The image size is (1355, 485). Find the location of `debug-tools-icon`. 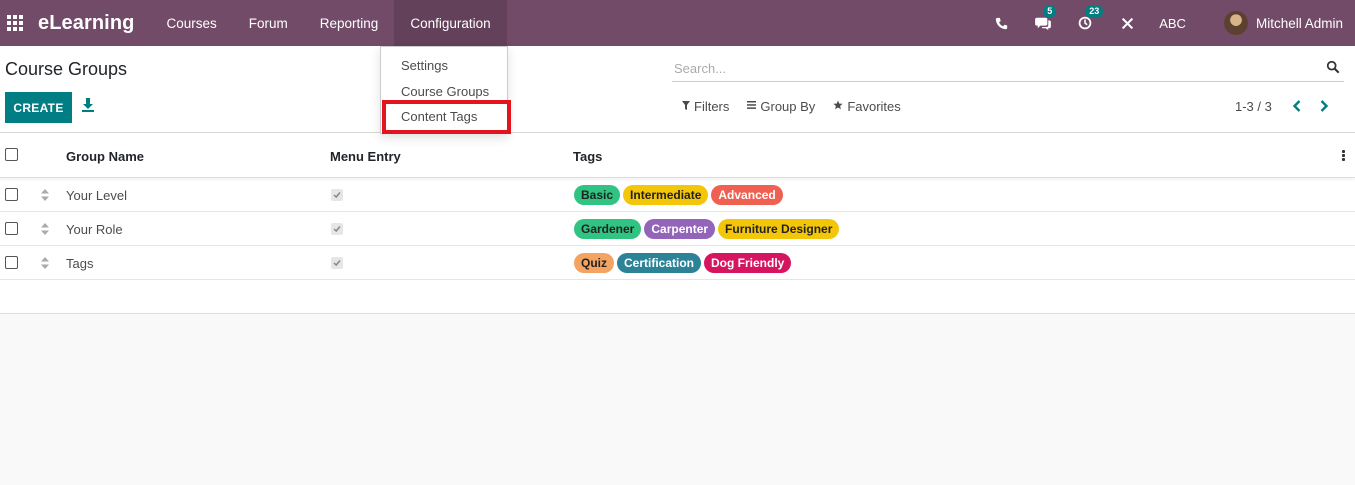

debug-tools-icon is located at coordinates (1127, 23).